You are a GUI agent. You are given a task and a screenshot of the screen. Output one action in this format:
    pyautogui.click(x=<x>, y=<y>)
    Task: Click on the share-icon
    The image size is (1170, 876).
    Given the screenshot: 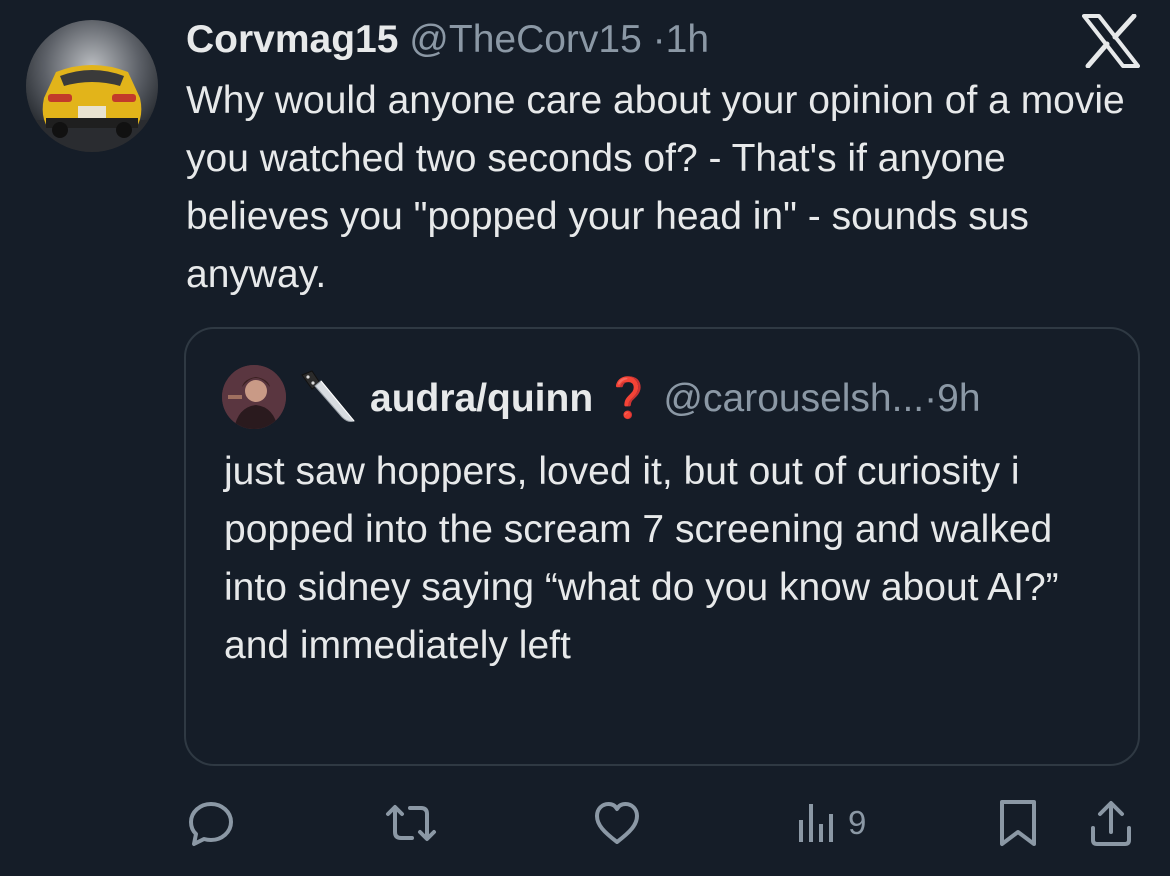 What is the action you would take?
    pyautogui.click(x=1111, y=823)
    